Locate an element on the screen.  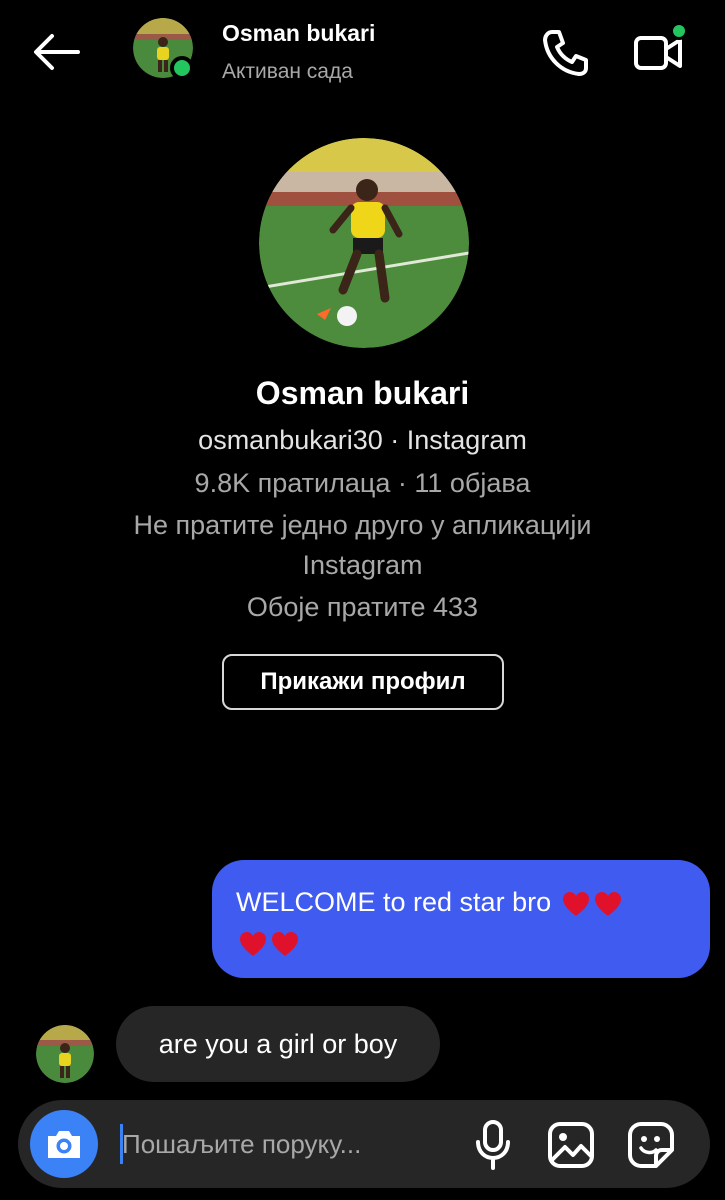
message-text: WELCOME to red star bro is located at coordinates (394, 902).